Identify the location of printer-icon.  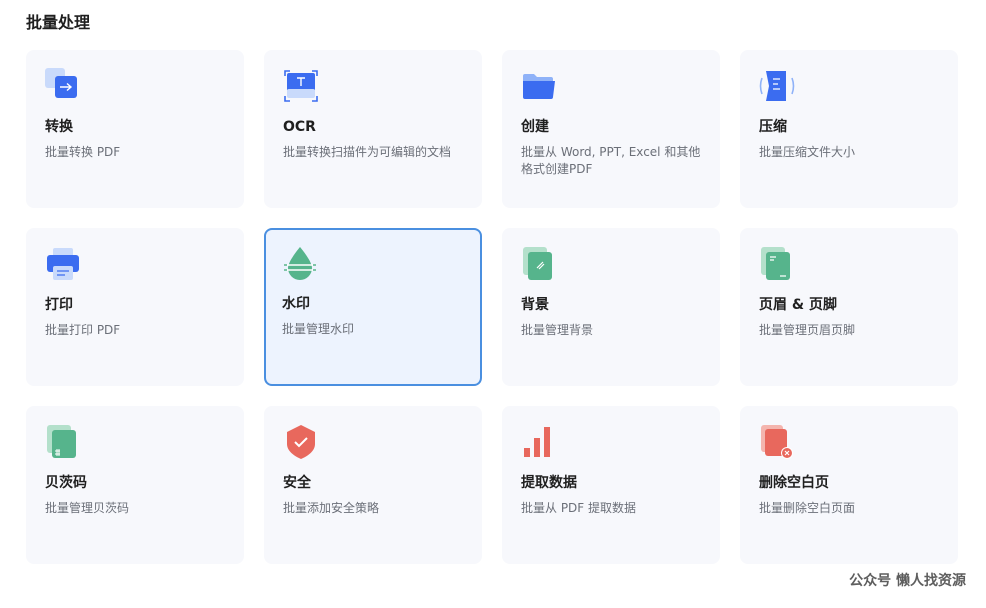
(63, 264).